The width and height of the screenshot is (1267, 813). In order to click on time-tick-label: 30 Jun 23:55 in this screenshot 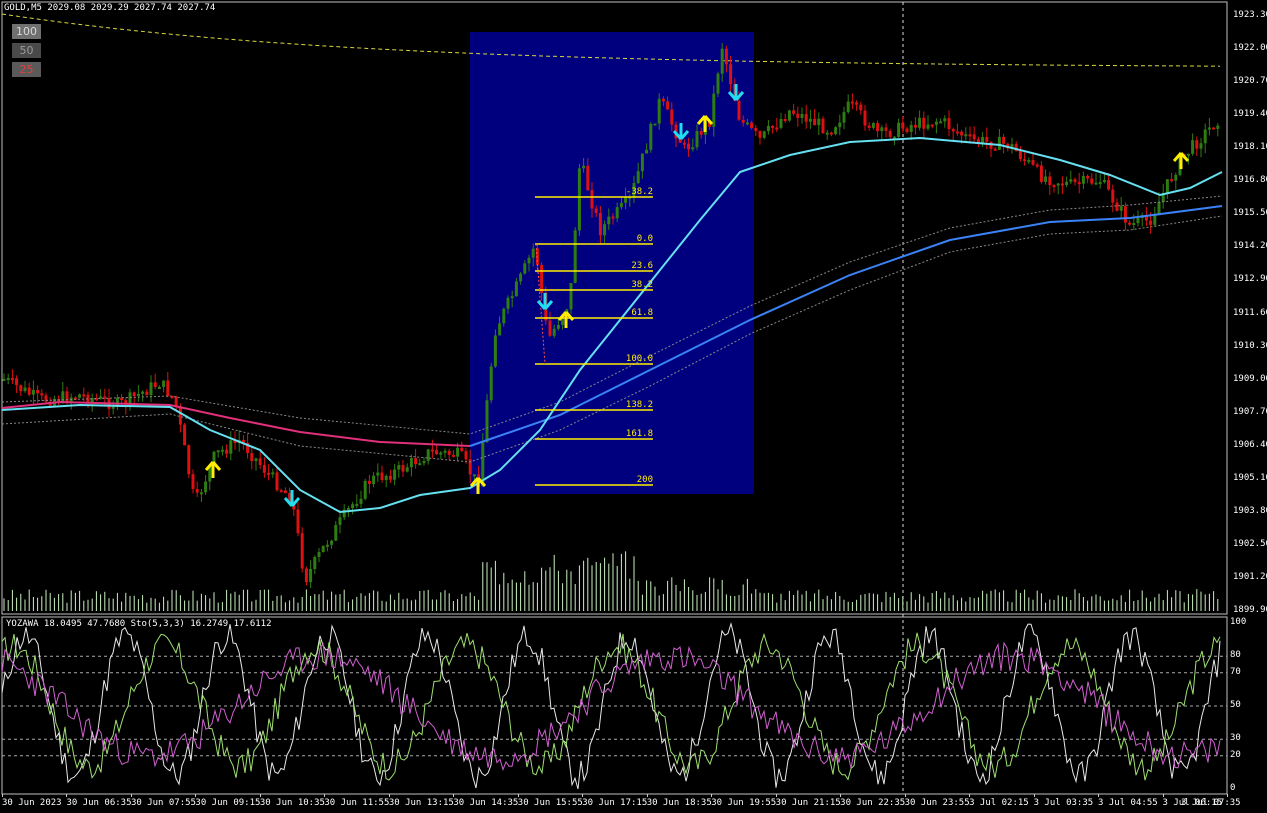, I will do `click(937, 803)`.